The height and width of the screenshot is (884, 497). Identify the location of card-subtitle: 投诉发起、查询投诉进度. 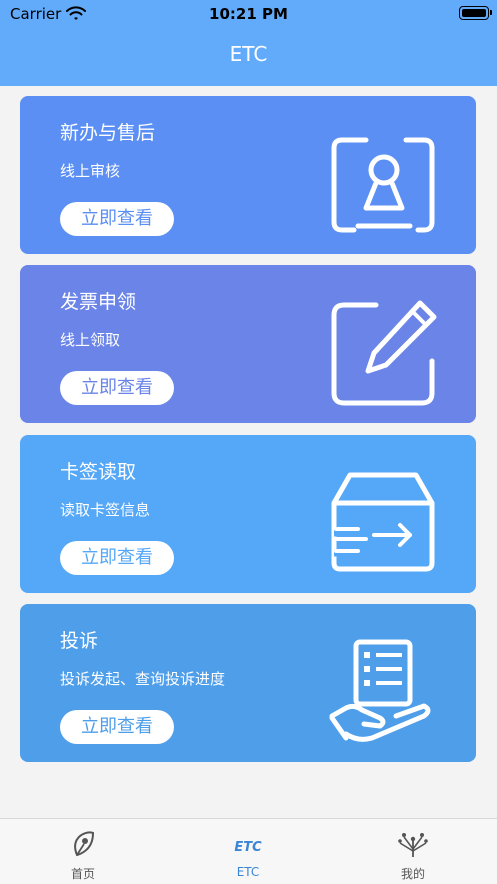
(143, 679).